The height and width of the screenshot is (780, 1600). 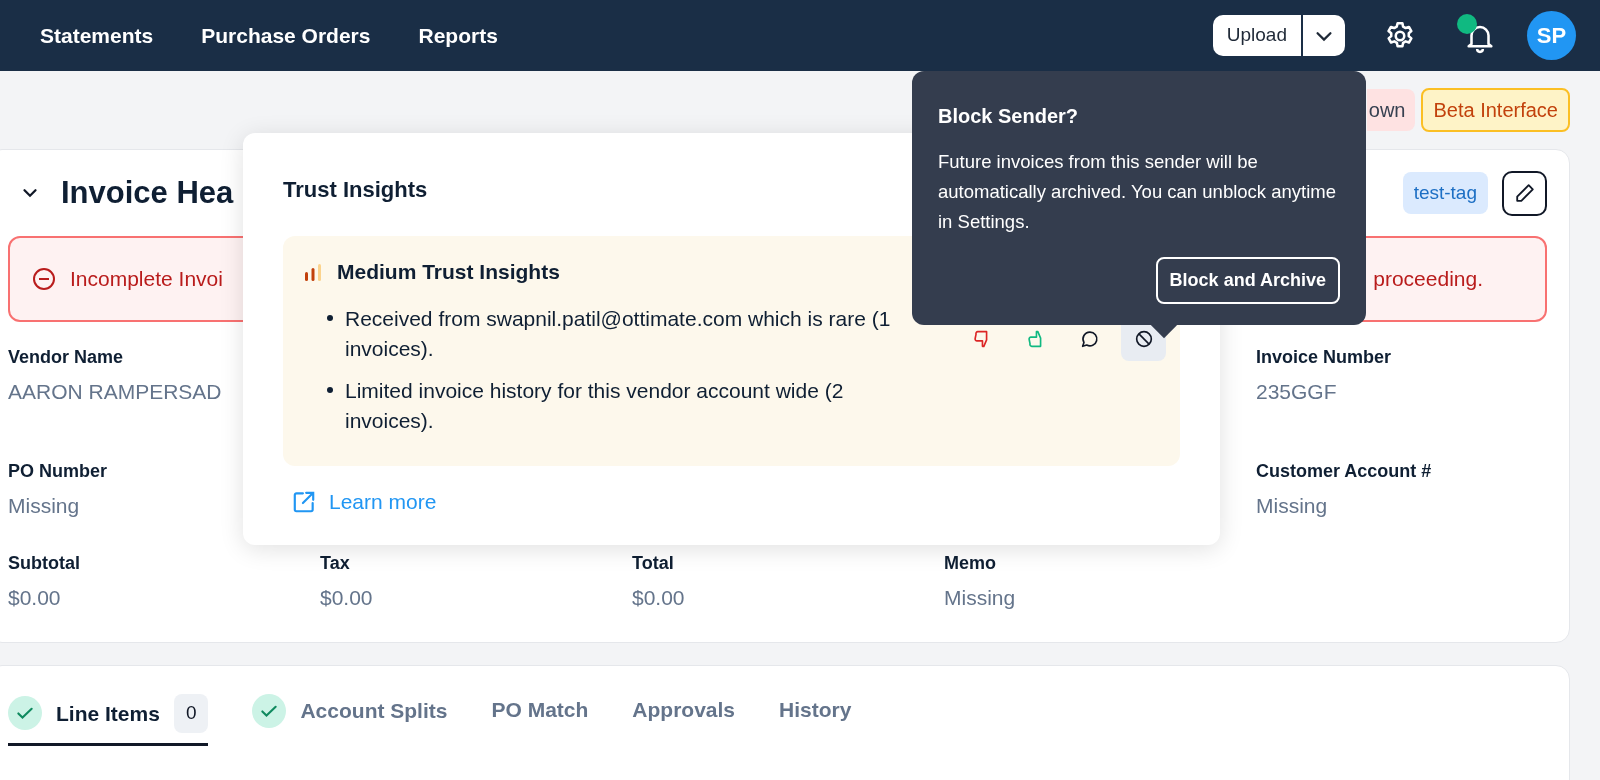 I want to click on edit-button, so click(x=1524, y=193).